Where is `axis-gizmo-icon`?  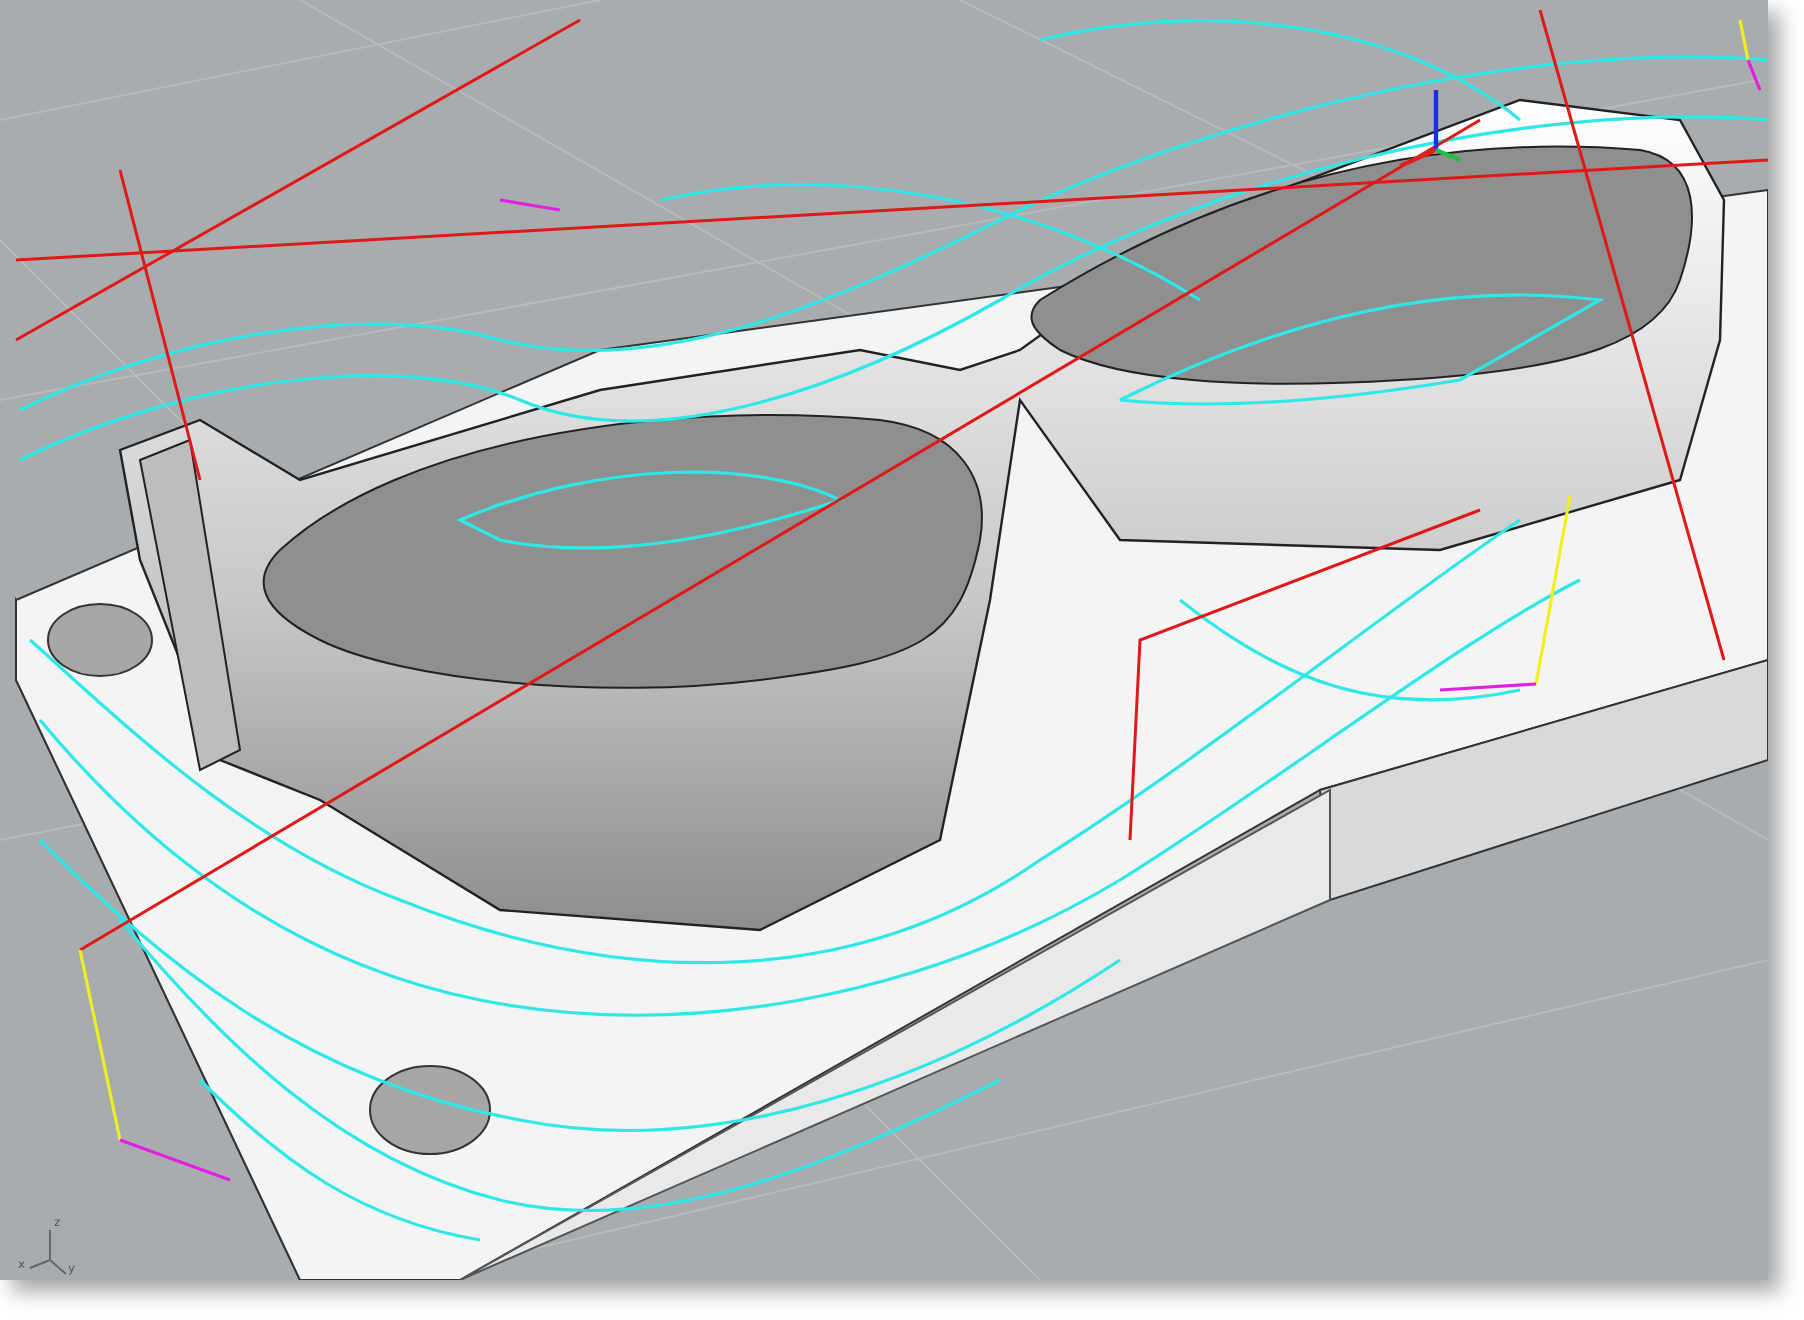
axis-gizmo-icon is located at coordinates (1430, 129).